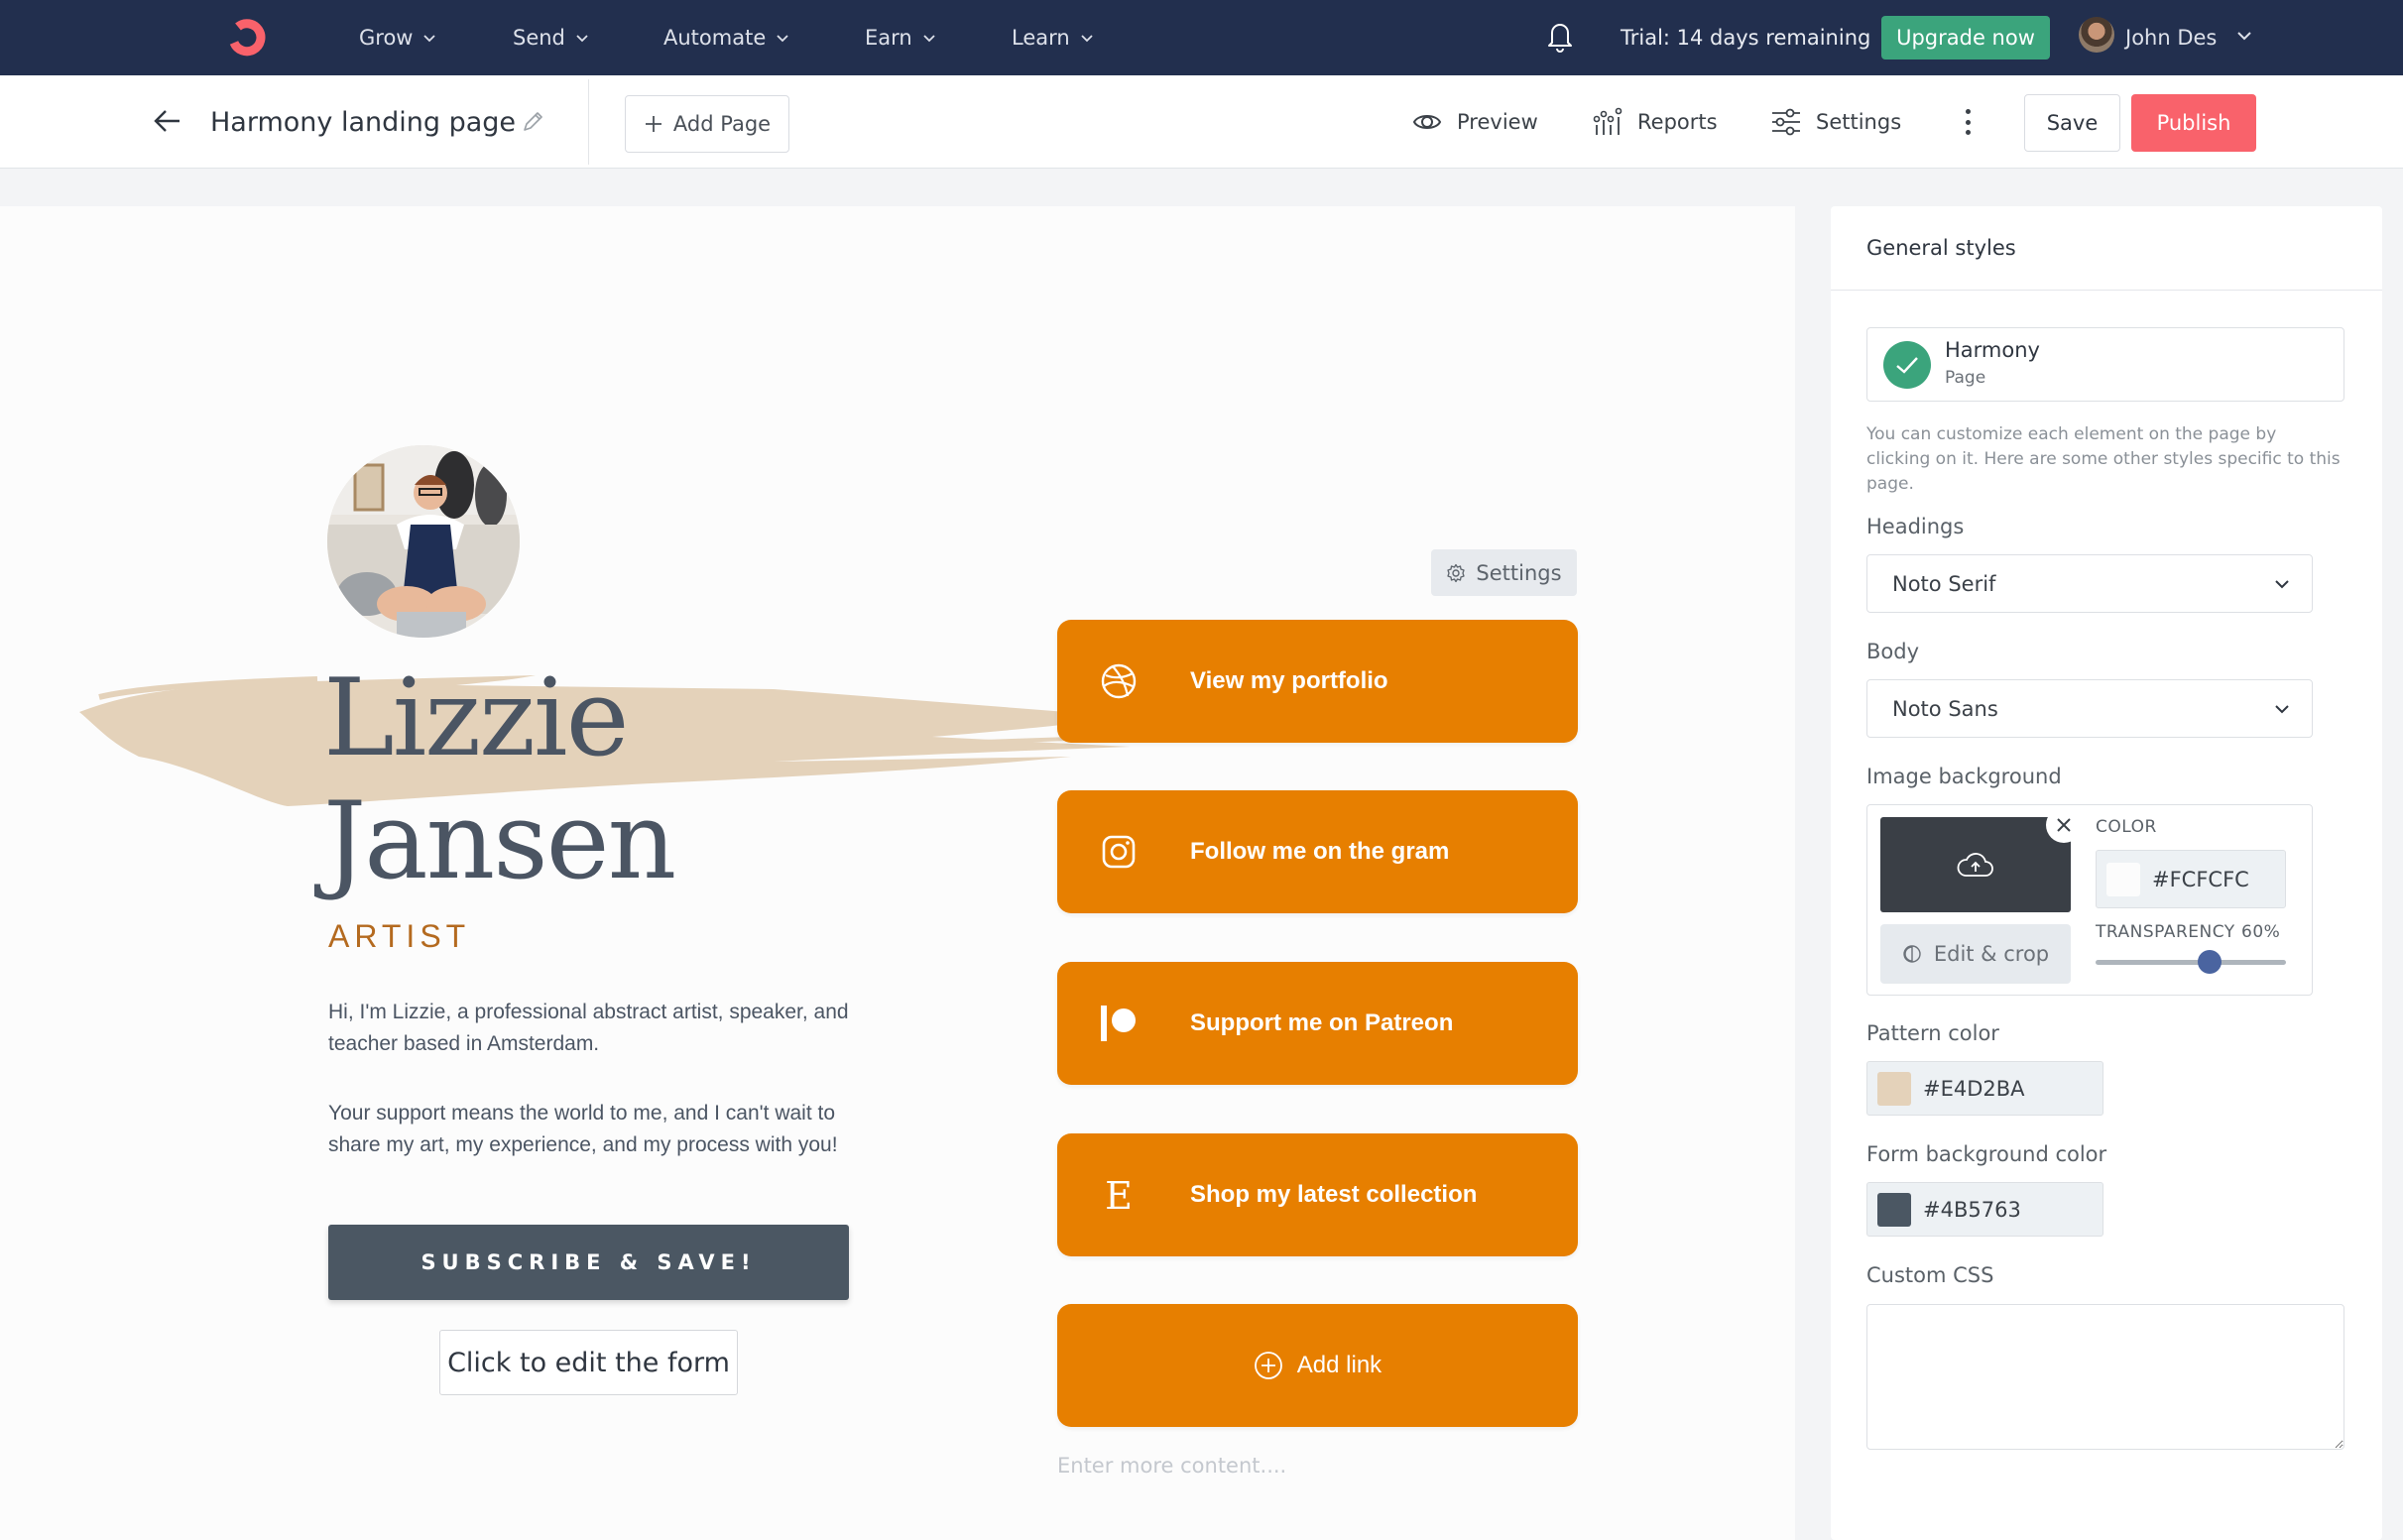  I want to click on form-bg-color-value: #4B5763, so click(1972, 1209).